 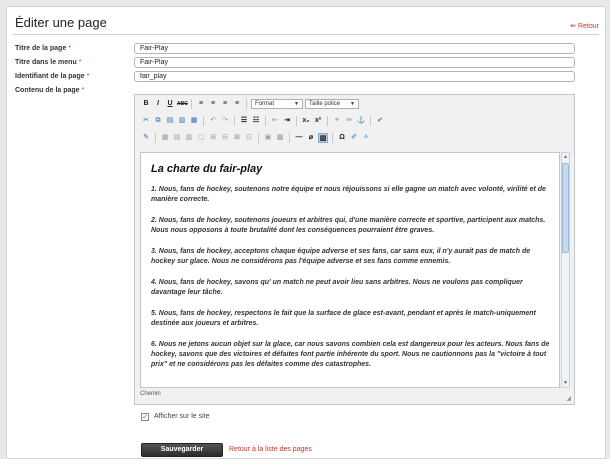 What do you see at coordinates (342, 138) in the screenshot?
I see `special-char-icon: Ω` at bounding box center [342, 138].